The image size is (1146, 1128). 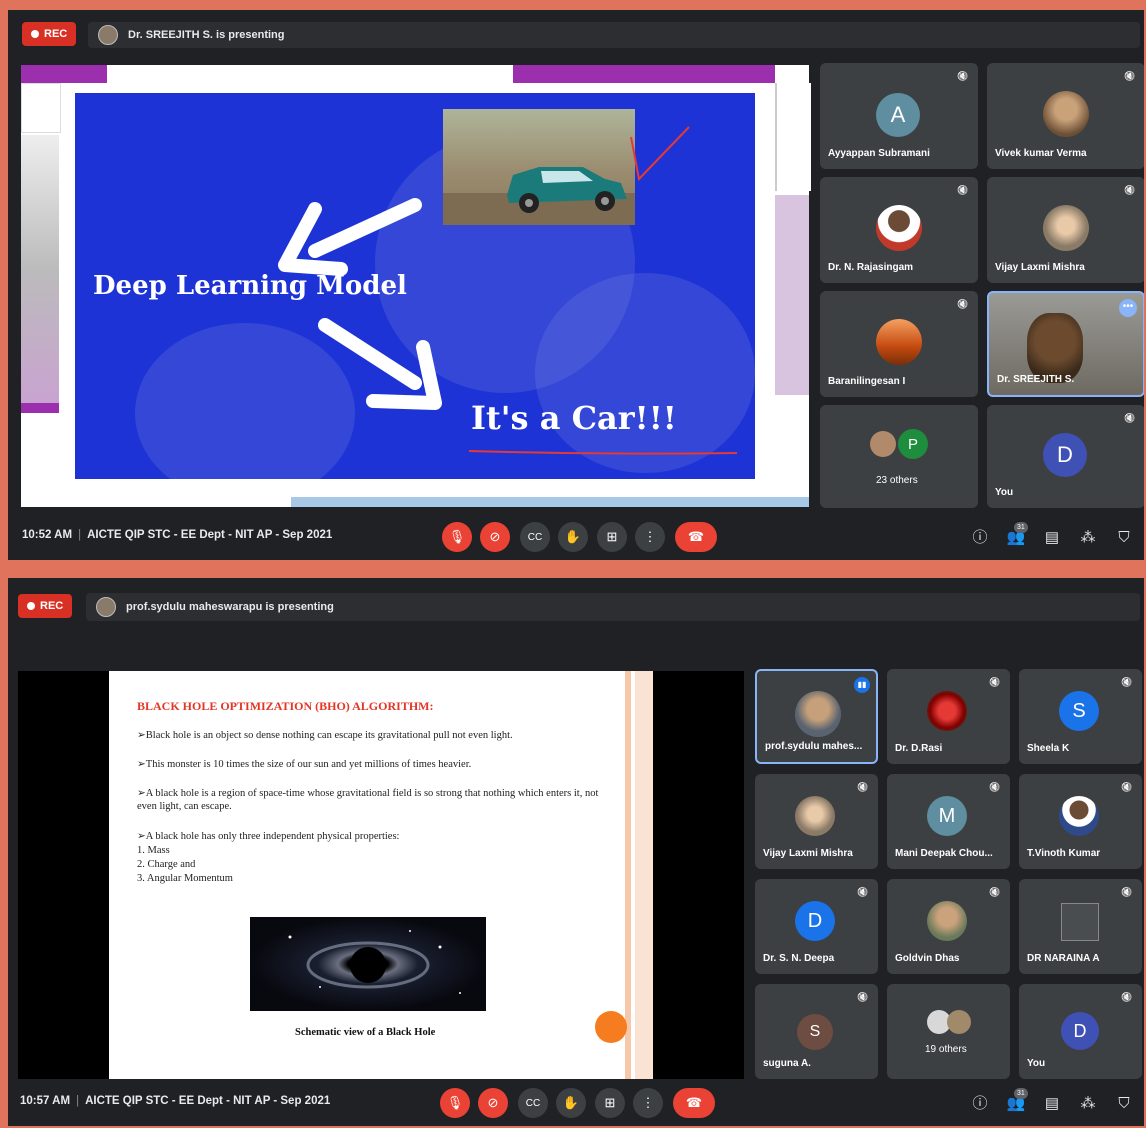 I want to click on participant-name: Baranilingesan I, so click(x=867, y=381).